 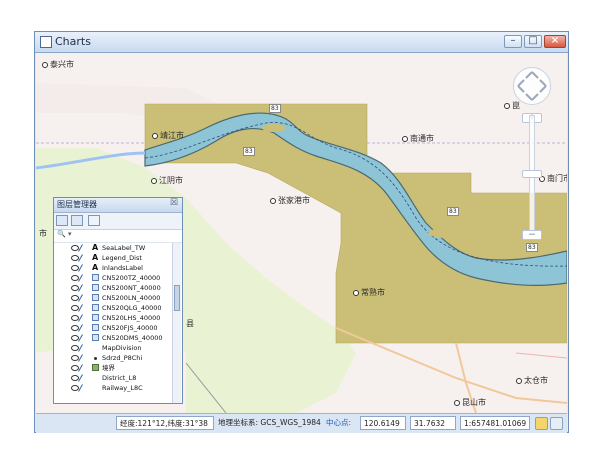 I want to click on maximize-button: □, so click(x=533, y=41).